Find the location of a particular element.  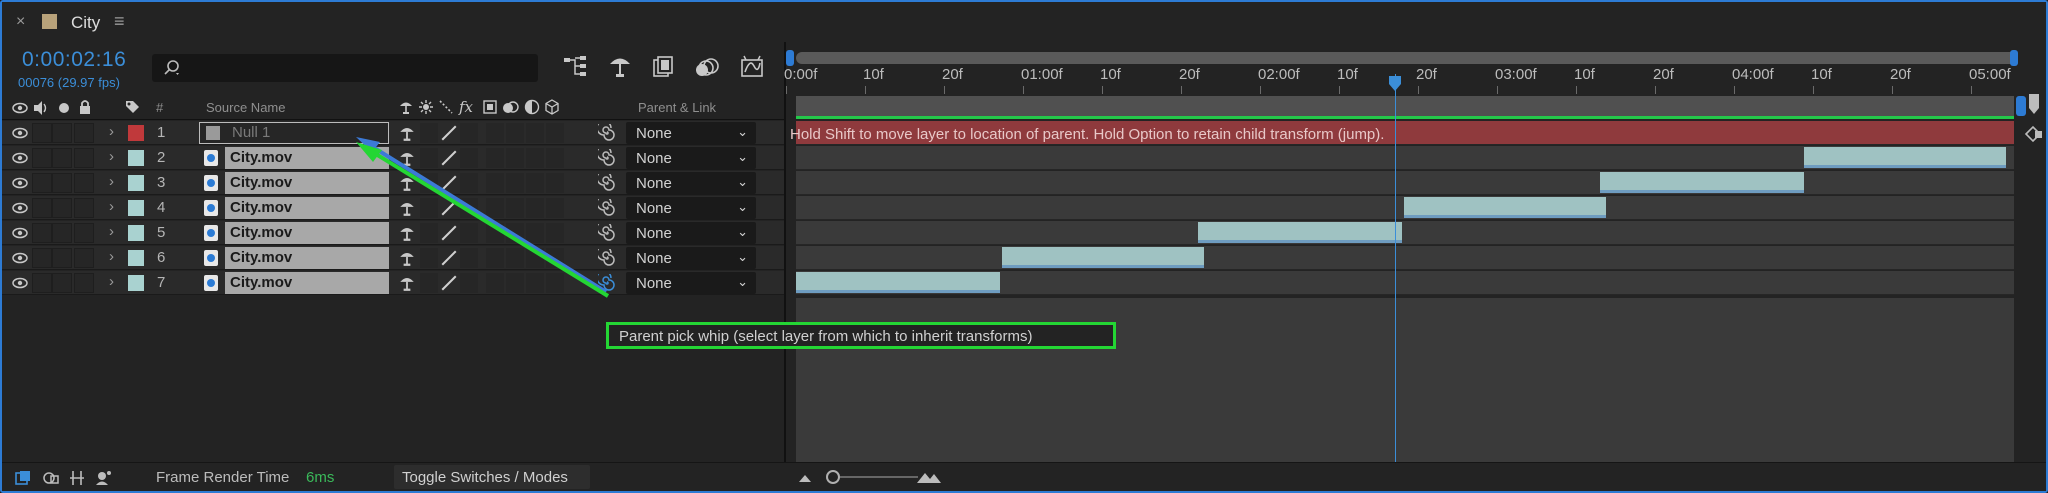

comp-button-icon is located at coordinates (2034, 134).